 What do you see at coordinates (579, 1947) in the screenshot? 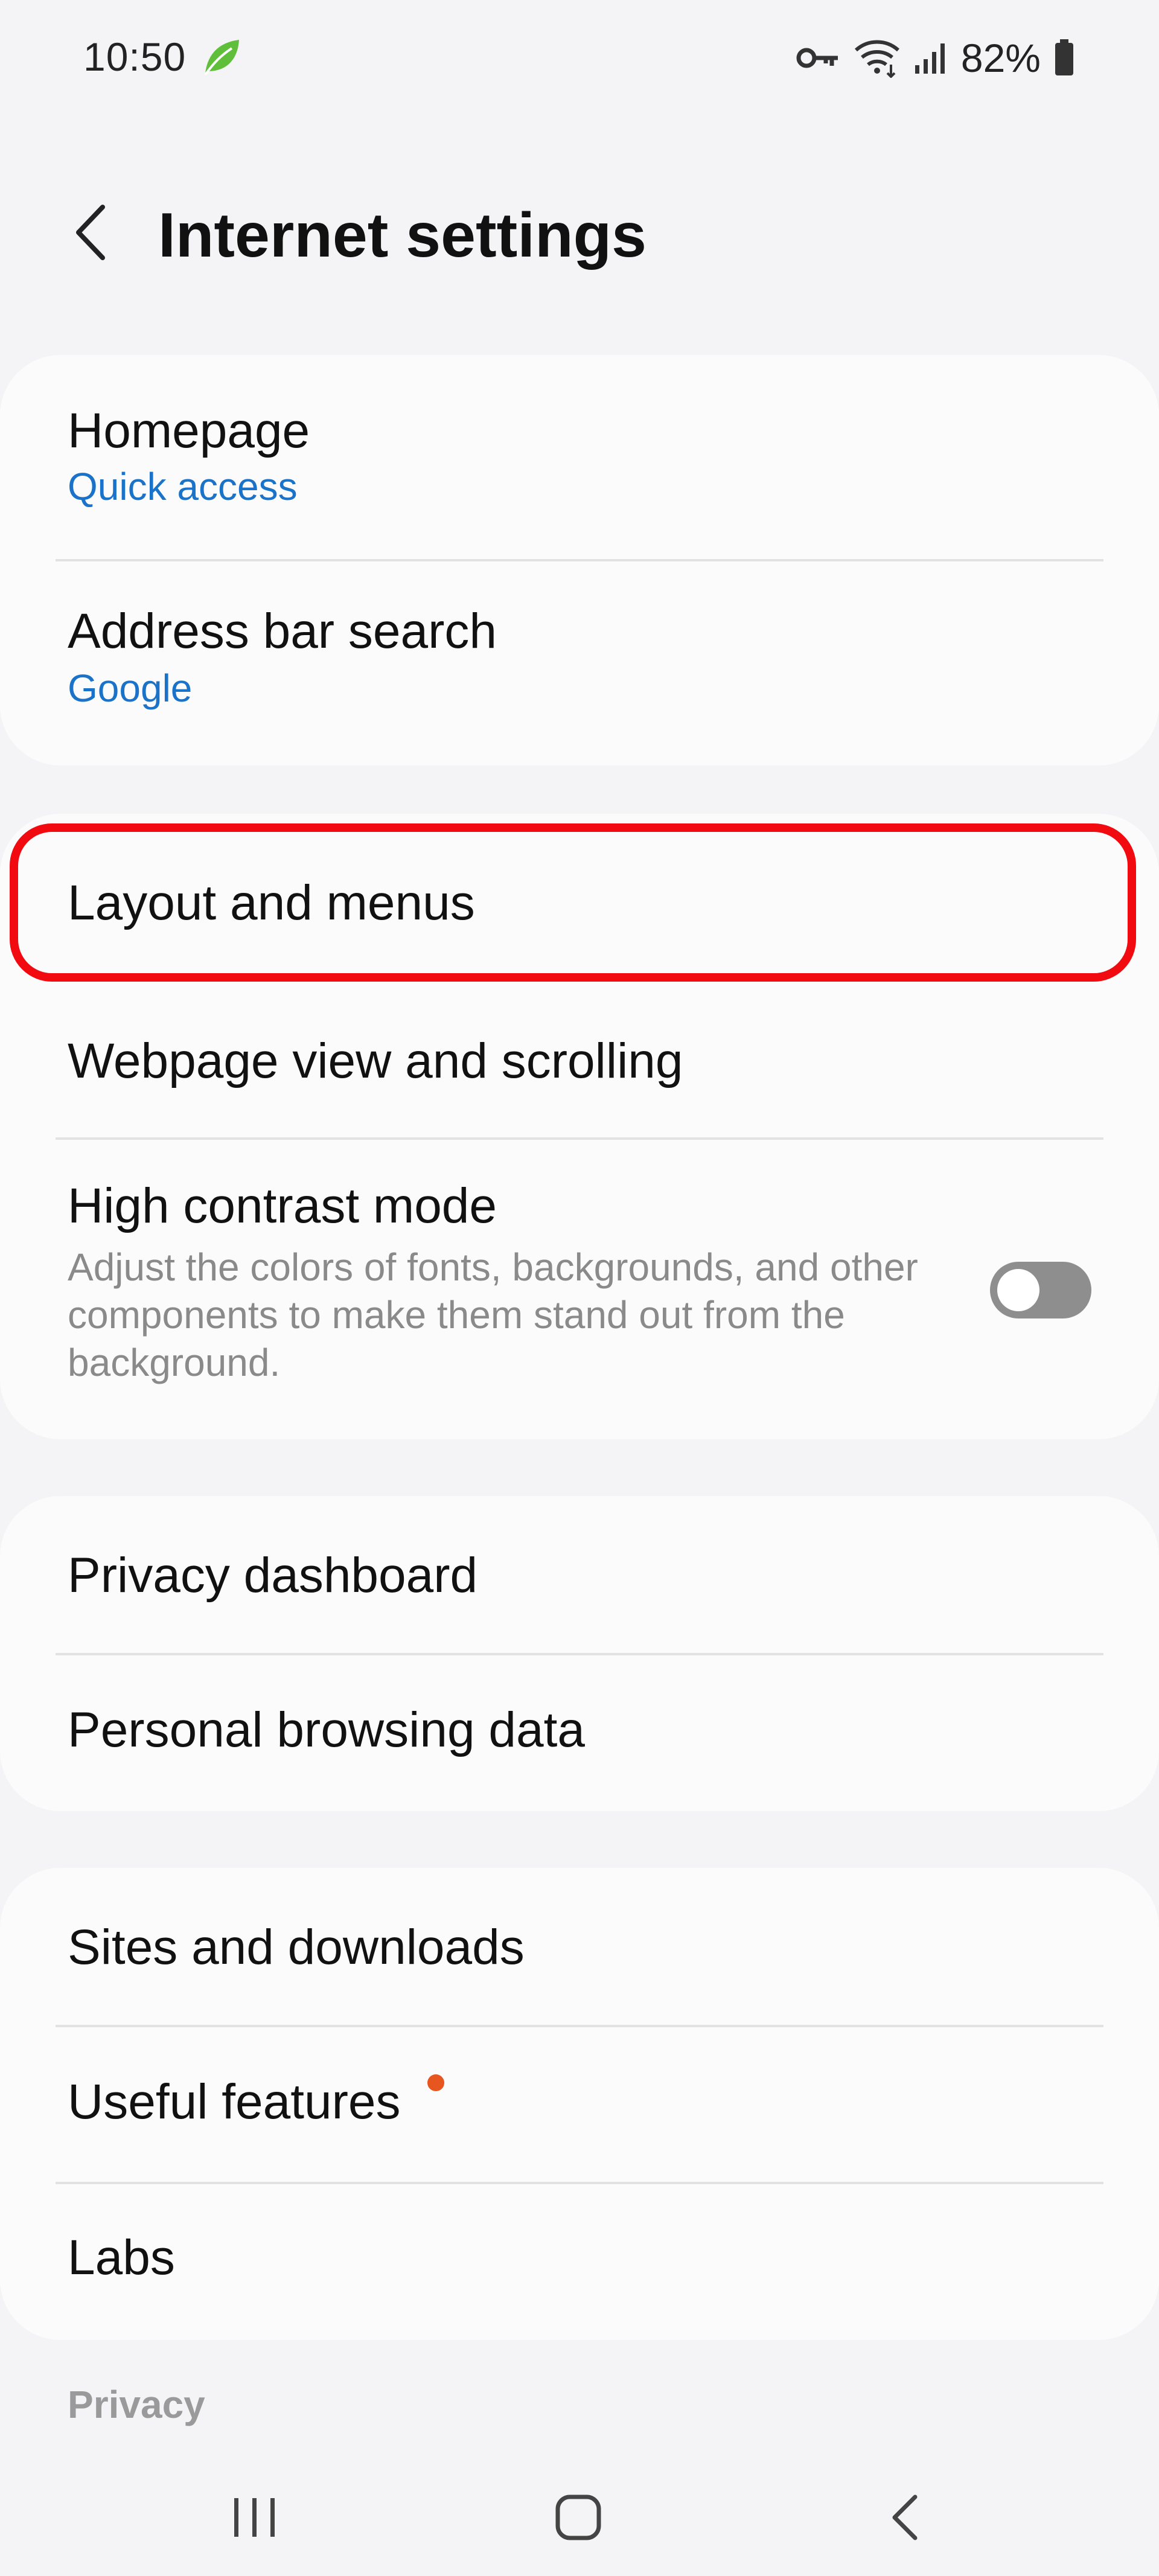
I see `sites-and-downloads-item: Sites and downloads` at bounding box center [579, 1947].